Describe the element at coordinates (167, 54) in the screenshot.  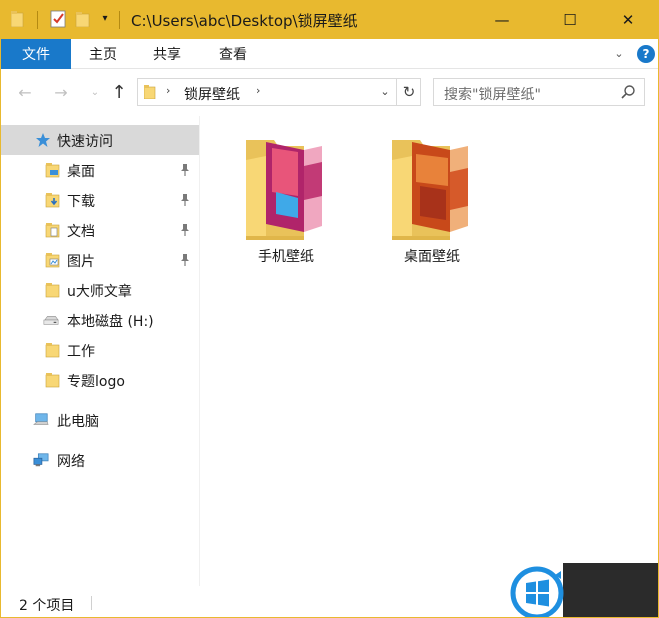
I see `tab-share: 共享` at that location.